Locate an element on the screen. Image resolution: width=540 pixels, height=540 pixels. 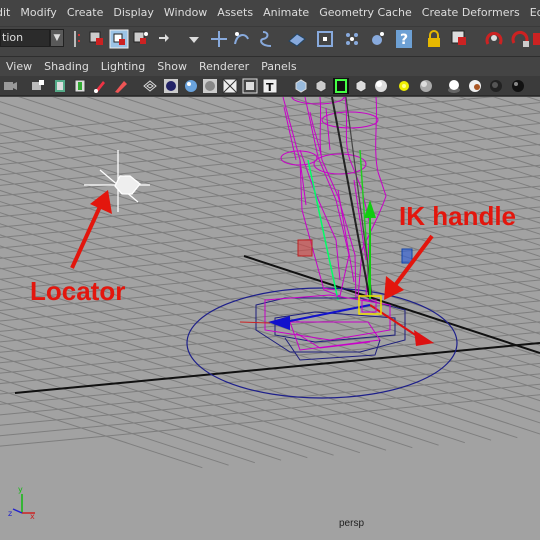
isolate-select-icon is located at coordinates (301, 86).